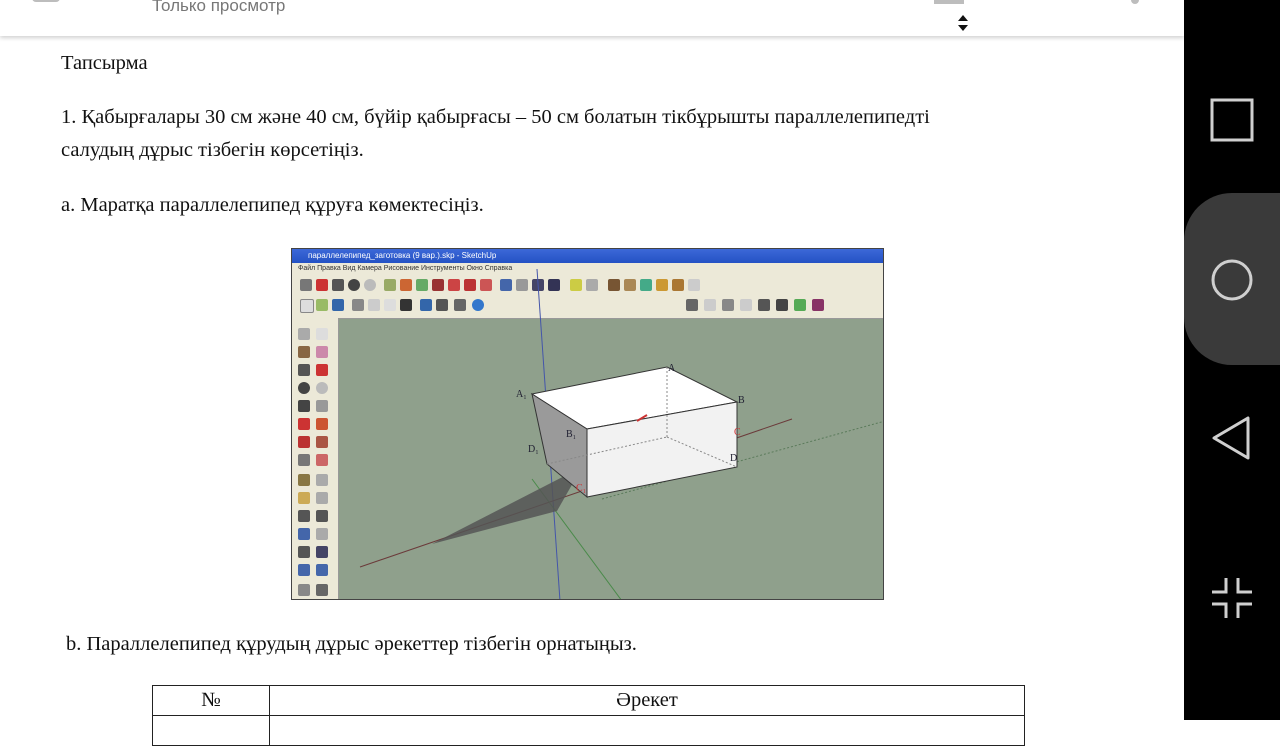 This screenshot has height=746, width=1280. Describe the element at coordinates (963, 23) in the screenshot. I see `sort-icon` at that location.